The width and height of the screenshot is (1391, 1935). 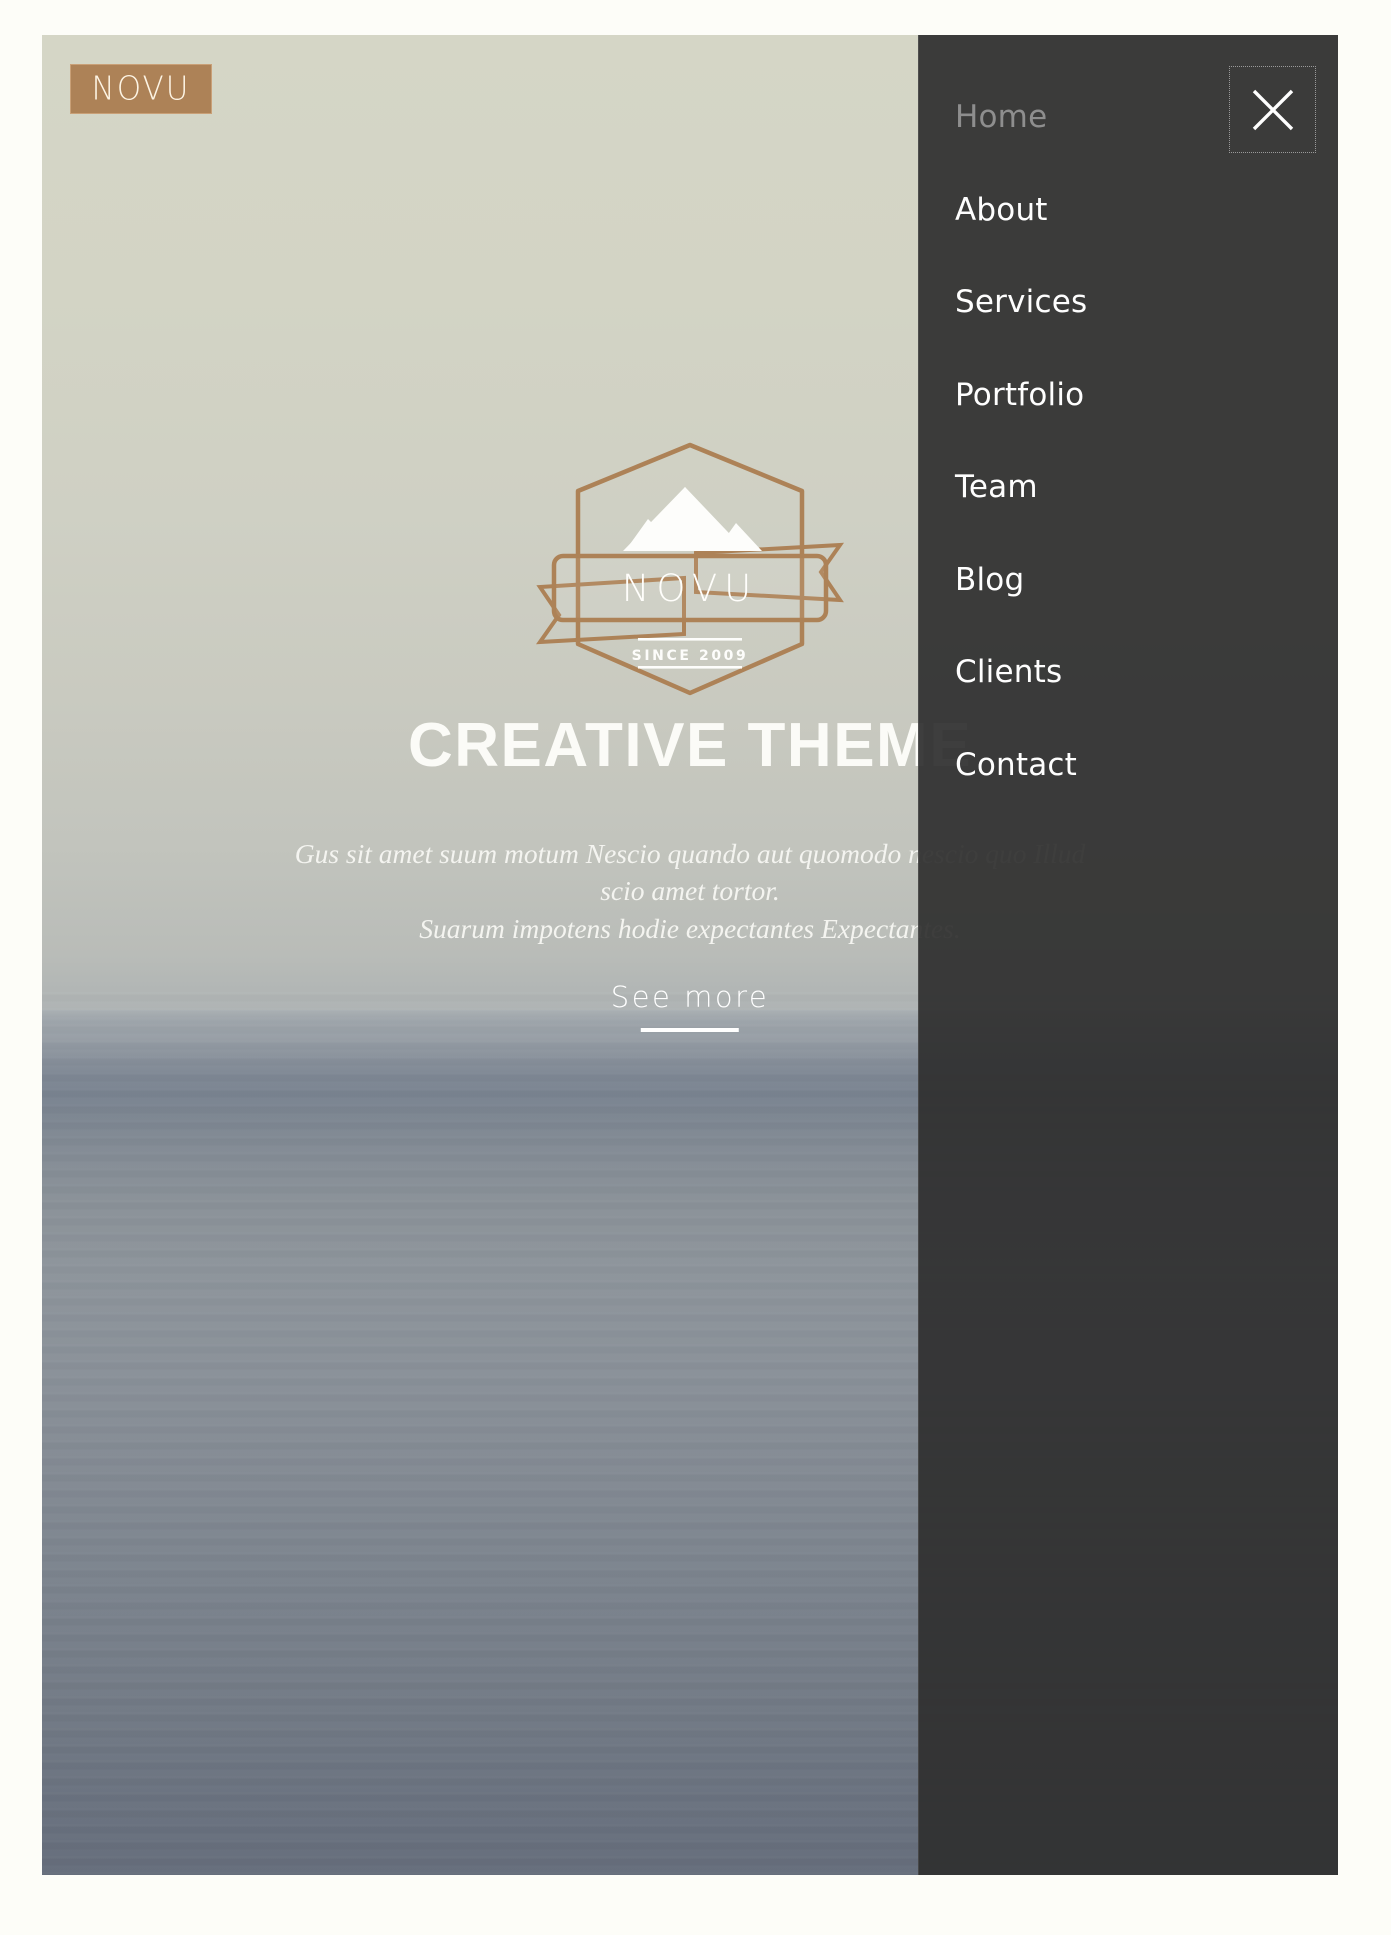 I want to click on see-more-underline, so click(x=690, y=1030).